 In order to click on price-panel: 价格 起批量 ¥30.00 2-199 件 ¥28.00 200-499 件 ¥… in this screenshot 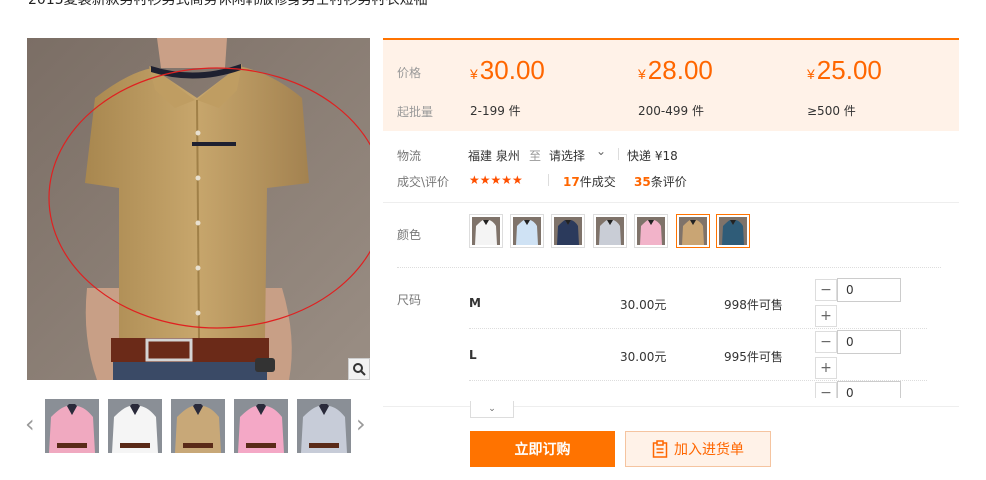, I will do `click(671, 84)`.